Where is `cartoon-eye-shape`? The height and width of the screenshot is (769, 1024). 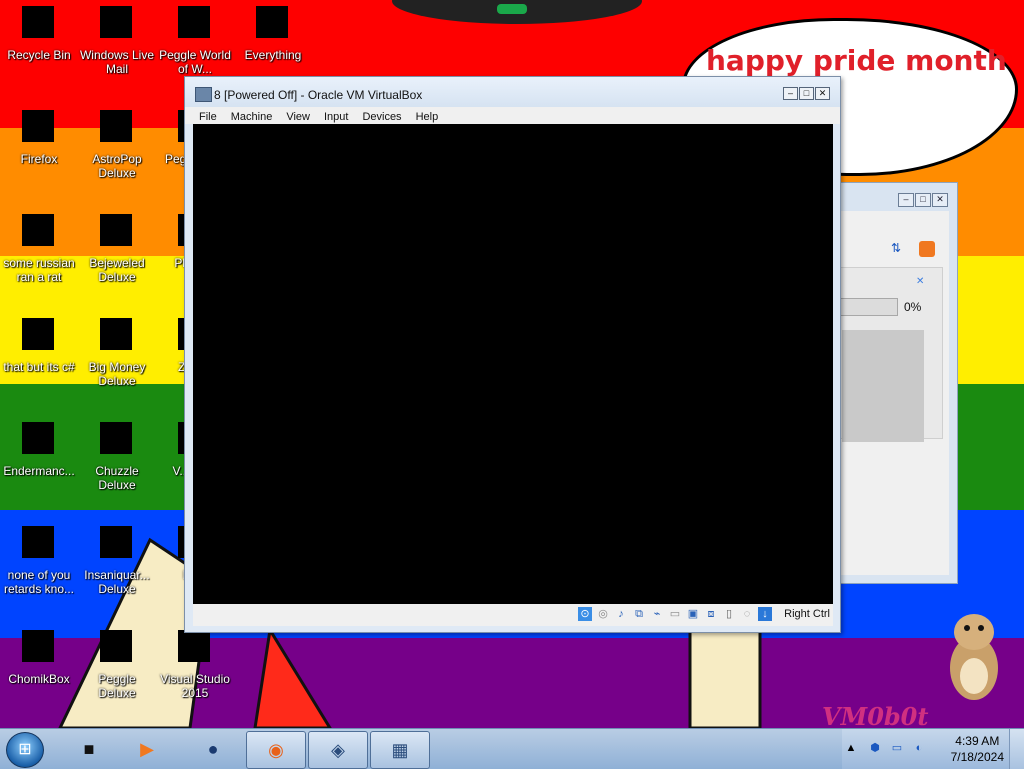 cartoon-eye-shape is located at coordinates (512, 9).